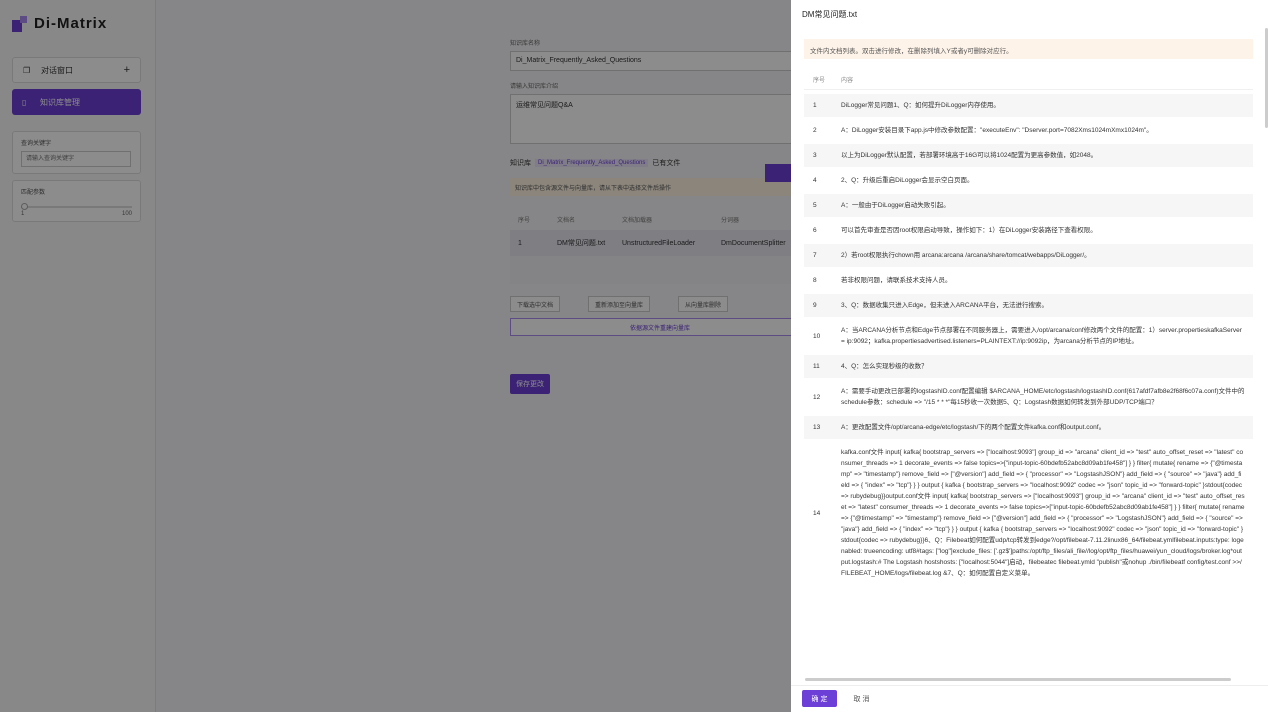  Describe the element at coordinates (815, 280) in the screenshot. I see `row-number: 8` at that location.